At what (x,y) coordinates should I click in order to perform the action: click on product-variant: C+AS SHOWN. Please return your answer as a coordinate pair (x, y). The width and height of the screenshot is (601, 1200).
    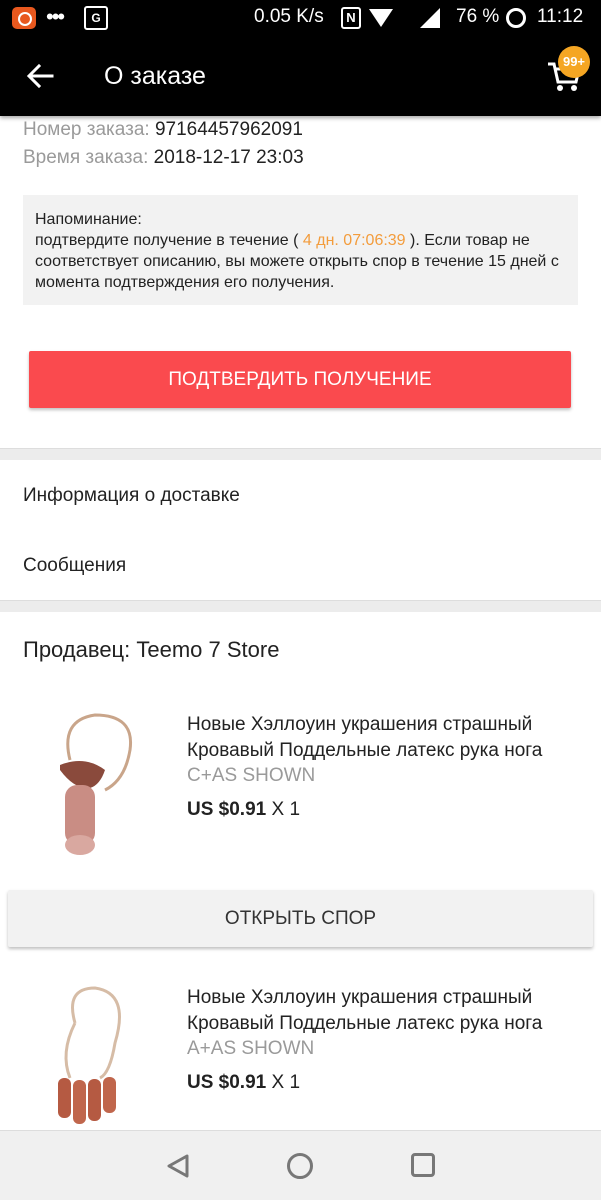
    Looking at the image, I should click on (251, 775).